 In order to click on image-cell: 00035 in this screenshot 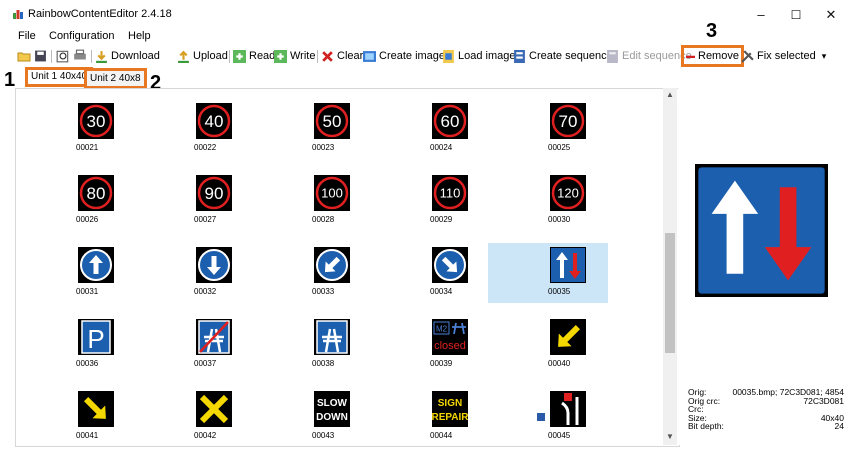, I will do `click(548, 273)`.